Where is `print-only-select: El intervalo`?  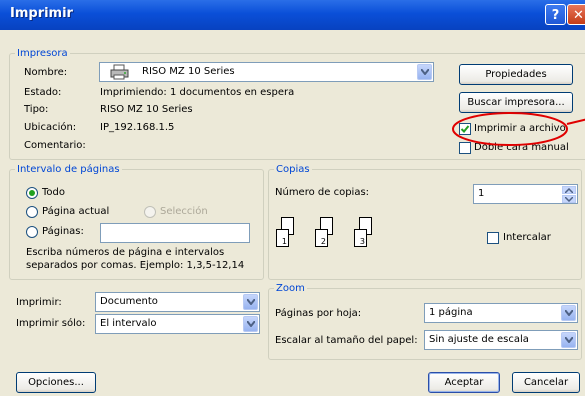
print-only-select: El intervalo is located at coordinates (177, 324).